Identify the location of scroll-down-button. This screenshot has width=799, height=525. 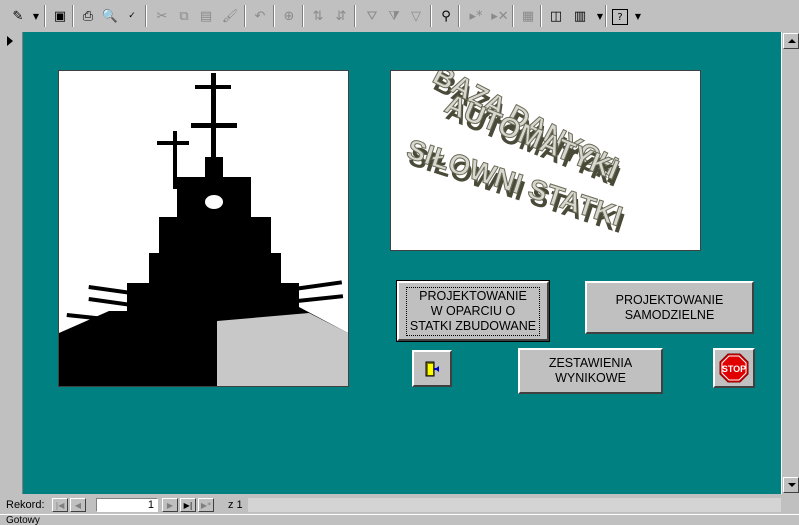
(791, 485).